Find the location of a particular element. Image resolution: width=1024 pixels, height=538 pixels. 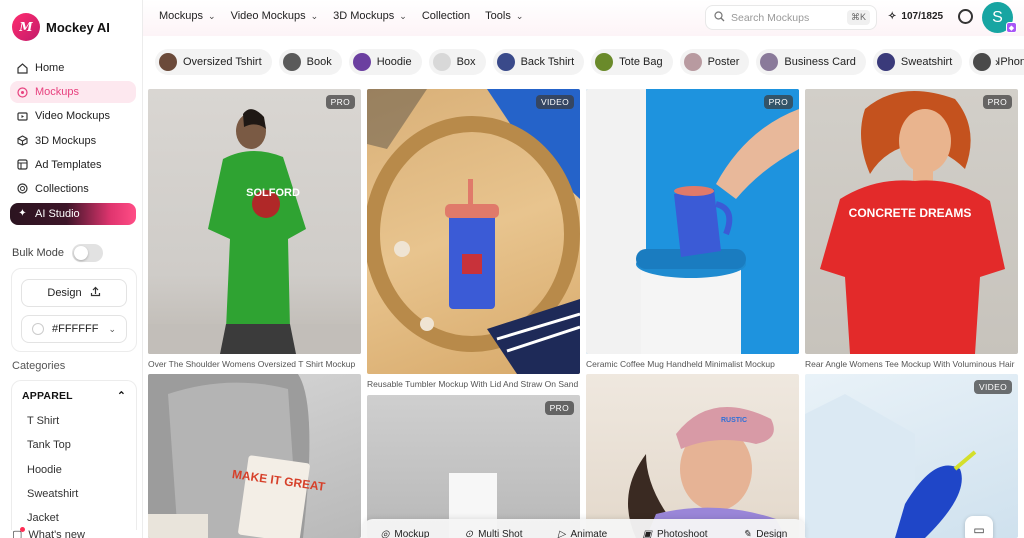

top-nav-tools: Tools ⌄ is located at coordinates (504, 16).